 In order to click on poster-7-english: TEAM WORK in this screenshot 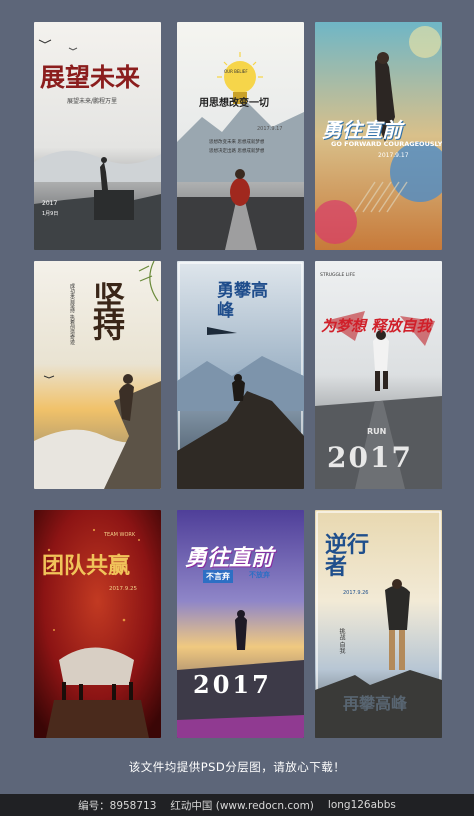, I will do `click(120, 535)`.